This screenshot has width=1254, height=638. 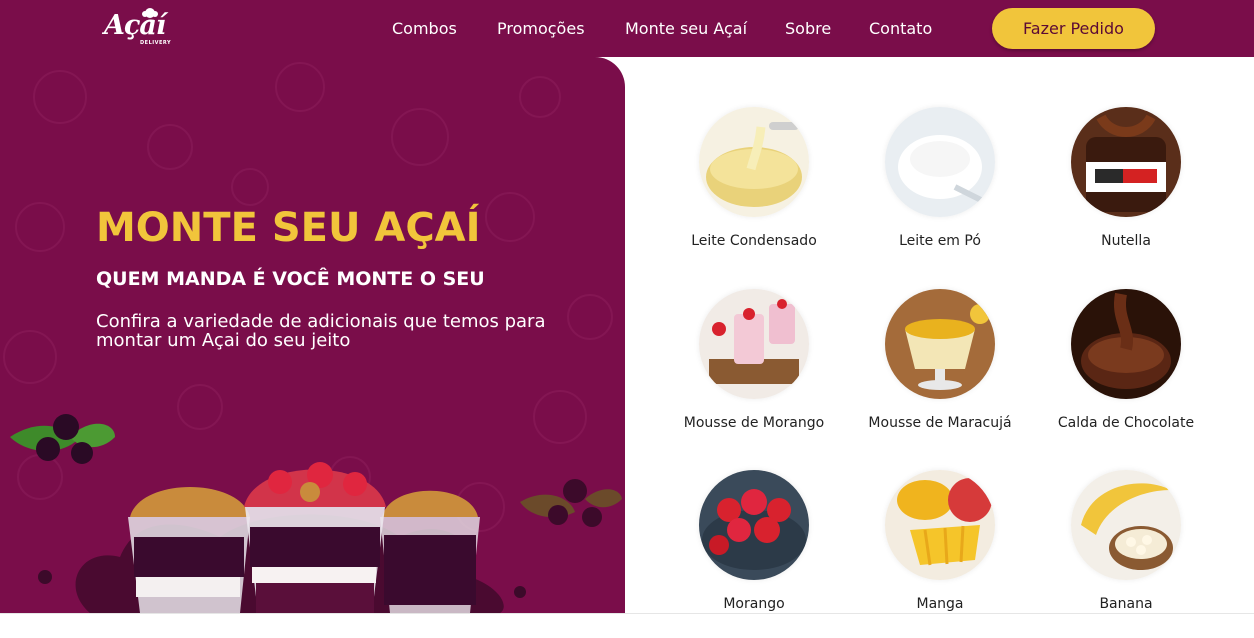 What do you see at coordinates (1126, 423) in the screenshot?
I see `topping-label: Calda de Chocolate` at bounding box center [1126, 423].